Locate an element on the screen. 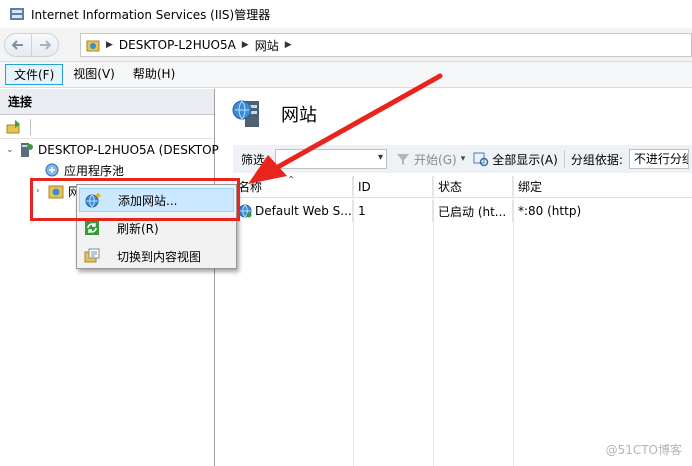 The width and height of the screenshot is (692, 466). tree-node-app-pools: 应用程序池 is located at coordinates (84, 170).